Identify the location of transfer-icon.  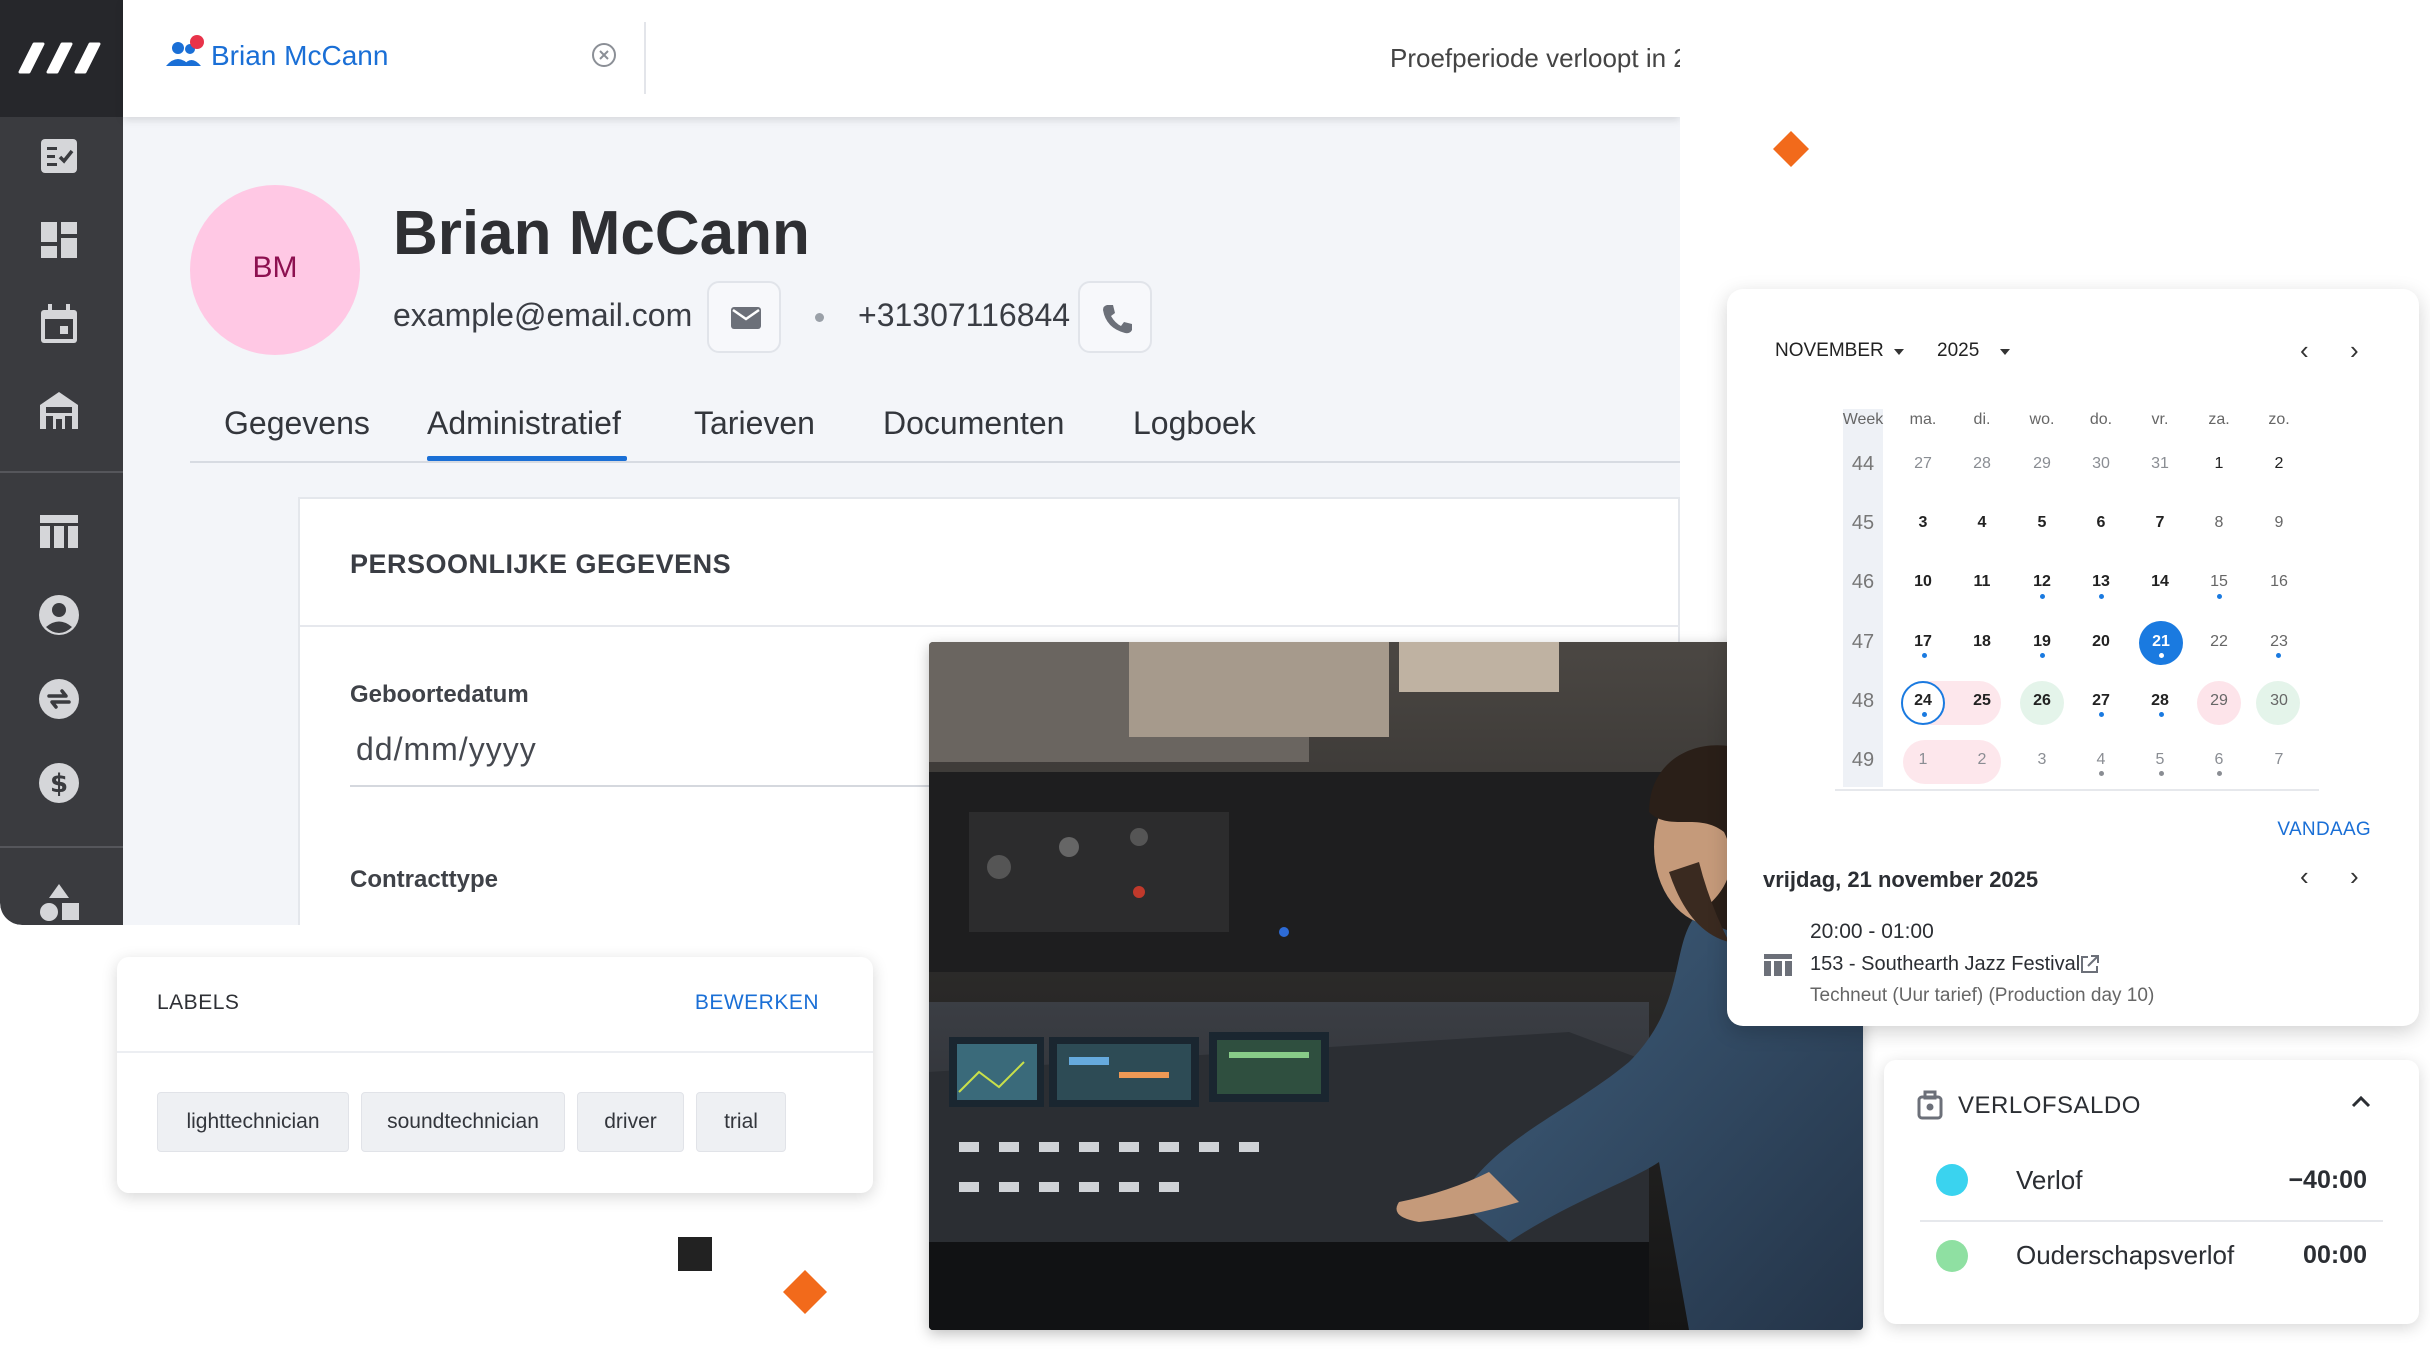
(59, 699).